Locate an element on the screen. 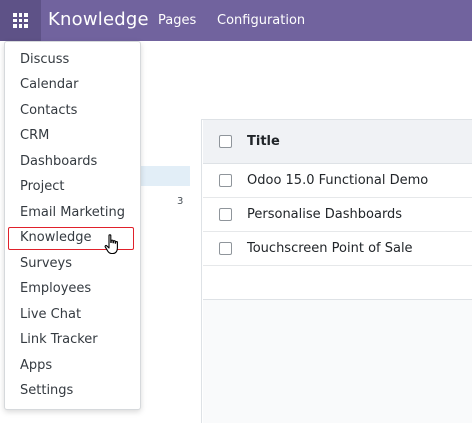 The image size is (472, 423). menu-item-knowledge: Knowledge is located at coordinates (55, 237).